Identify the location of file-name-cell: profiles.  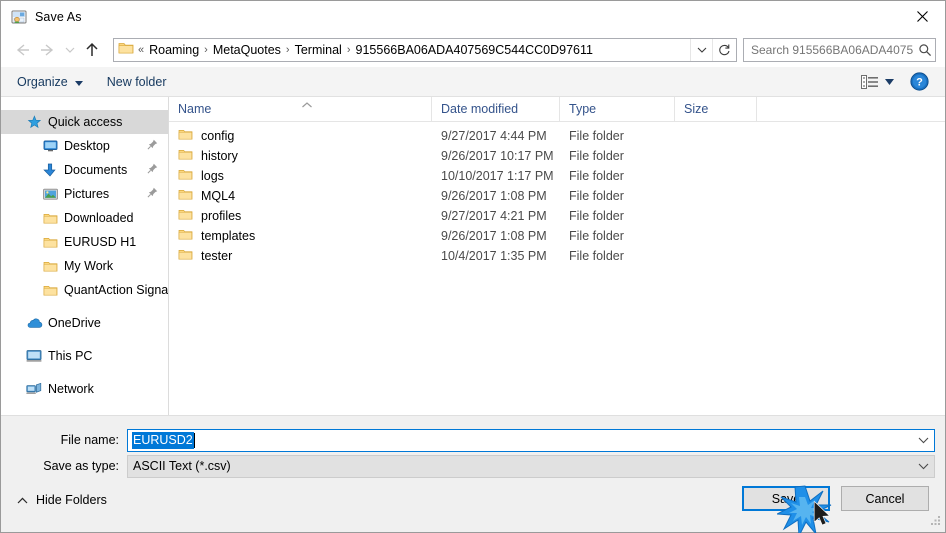
(300, 216).